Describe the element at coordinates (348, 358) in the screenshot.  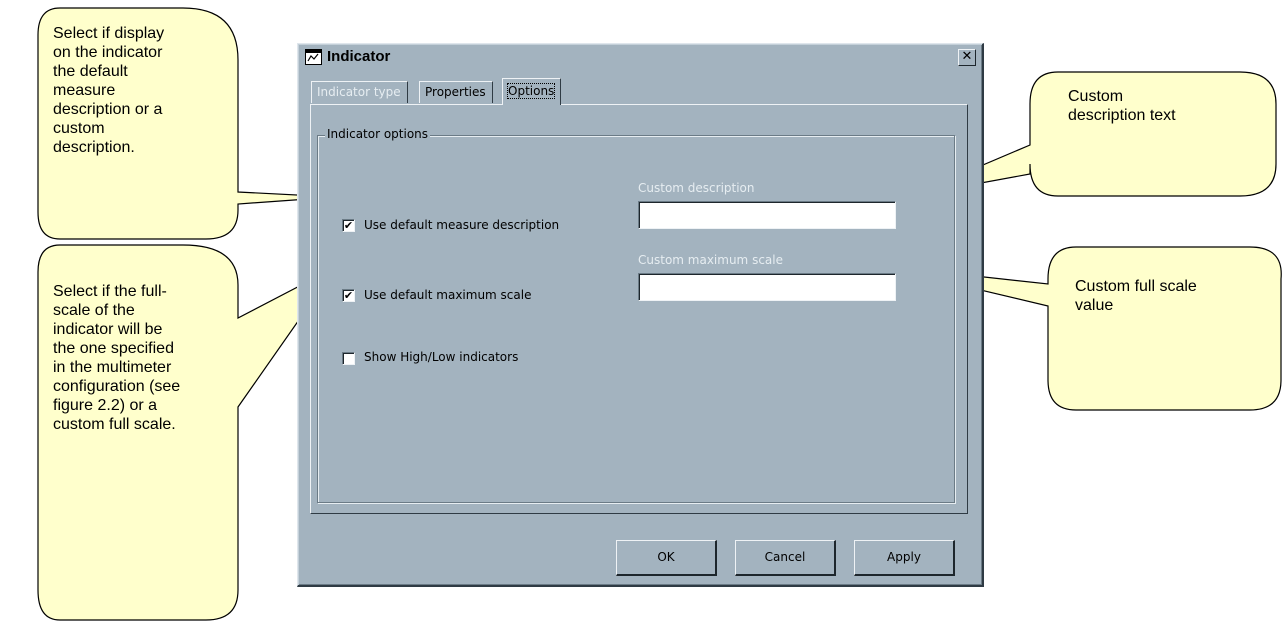
I see `show-high-low-checkbox` at that location.